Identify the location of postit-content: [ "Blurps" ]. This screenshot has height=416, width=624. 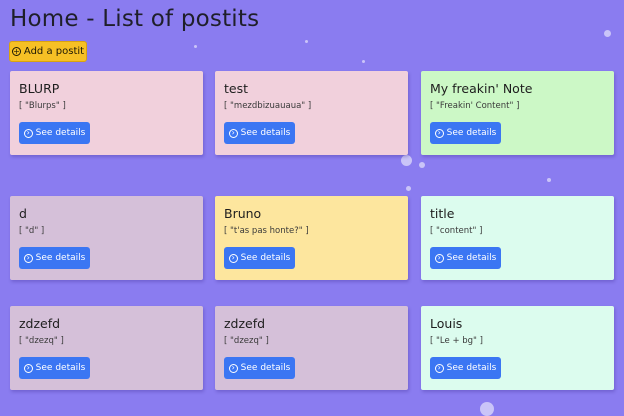
(42, 106).